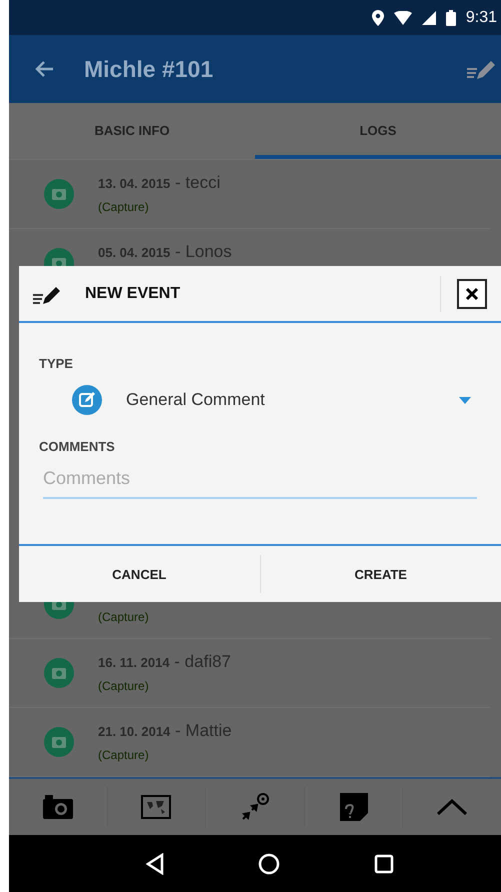 The image size is (501, 892). What do you see at coordinates (452, 807) in the screenshot?
I see `chevron-up-icon` at bounding box center [452, 807].